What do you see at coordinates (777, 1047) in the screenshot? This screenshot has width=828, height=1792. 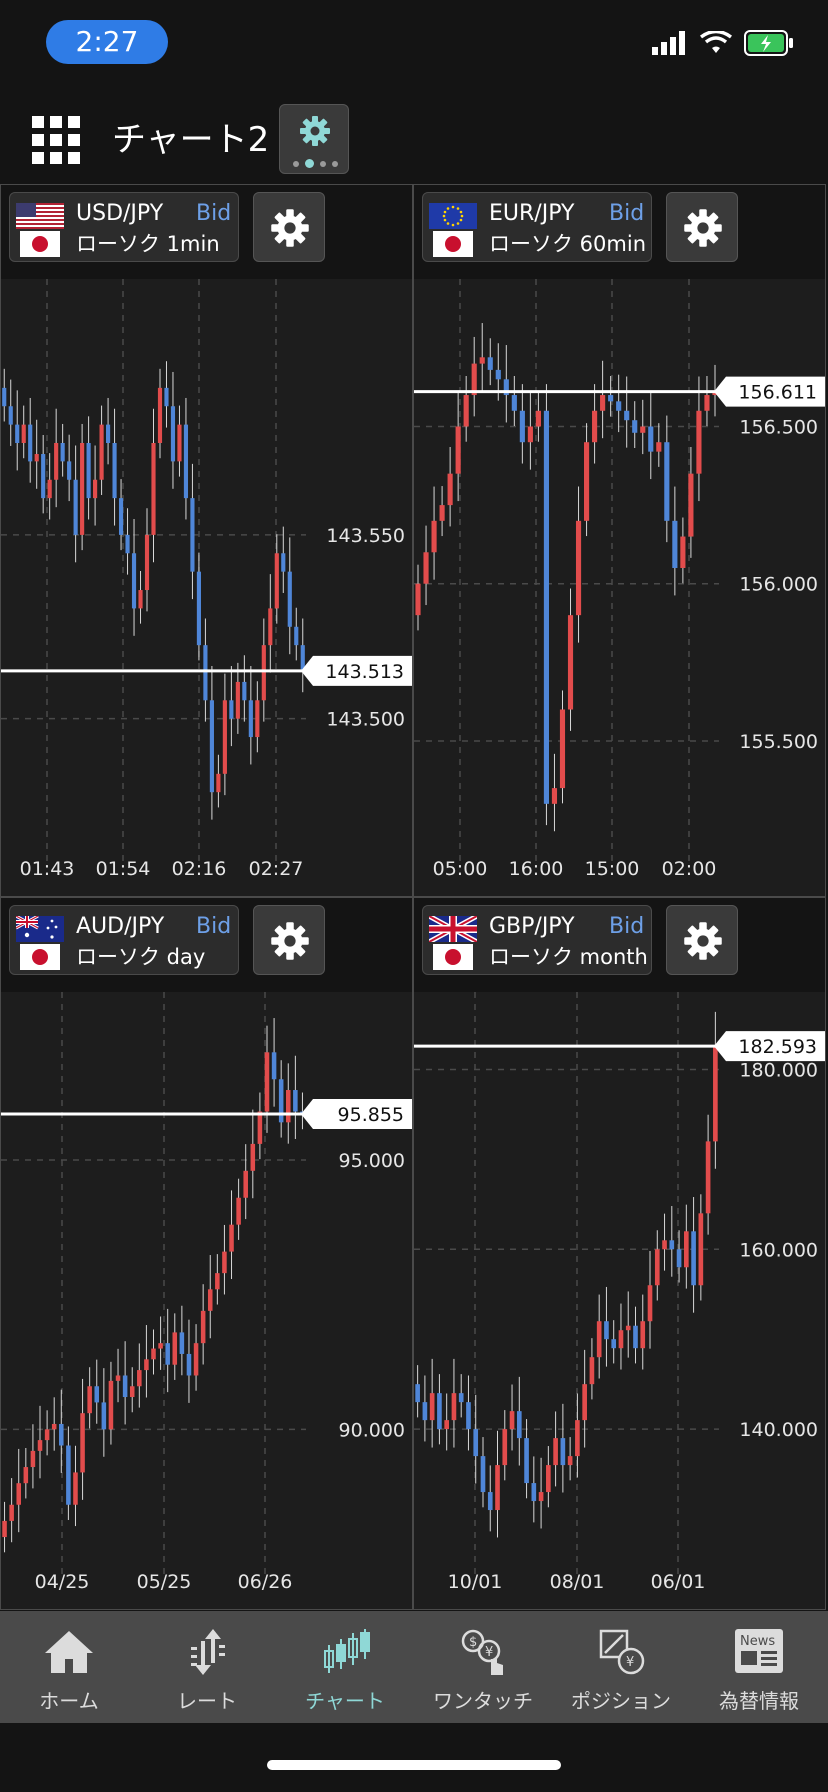 I see `current-price-label: 182.593` at bounding box center [777, 1047].